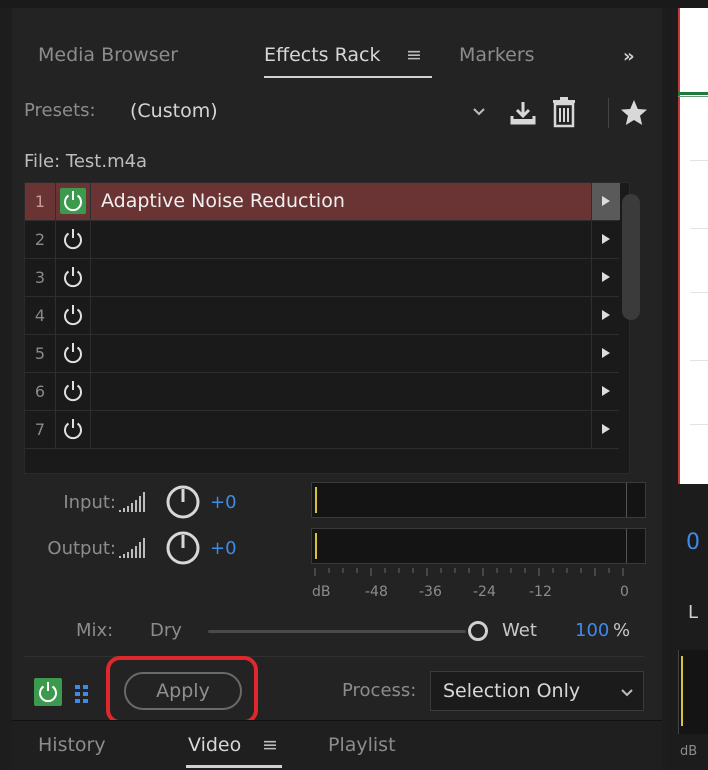 This screenshot has height=770, width=708. Describe the element at coordinates (354, 4) in the screenshot. I see `top-strip` at that location.